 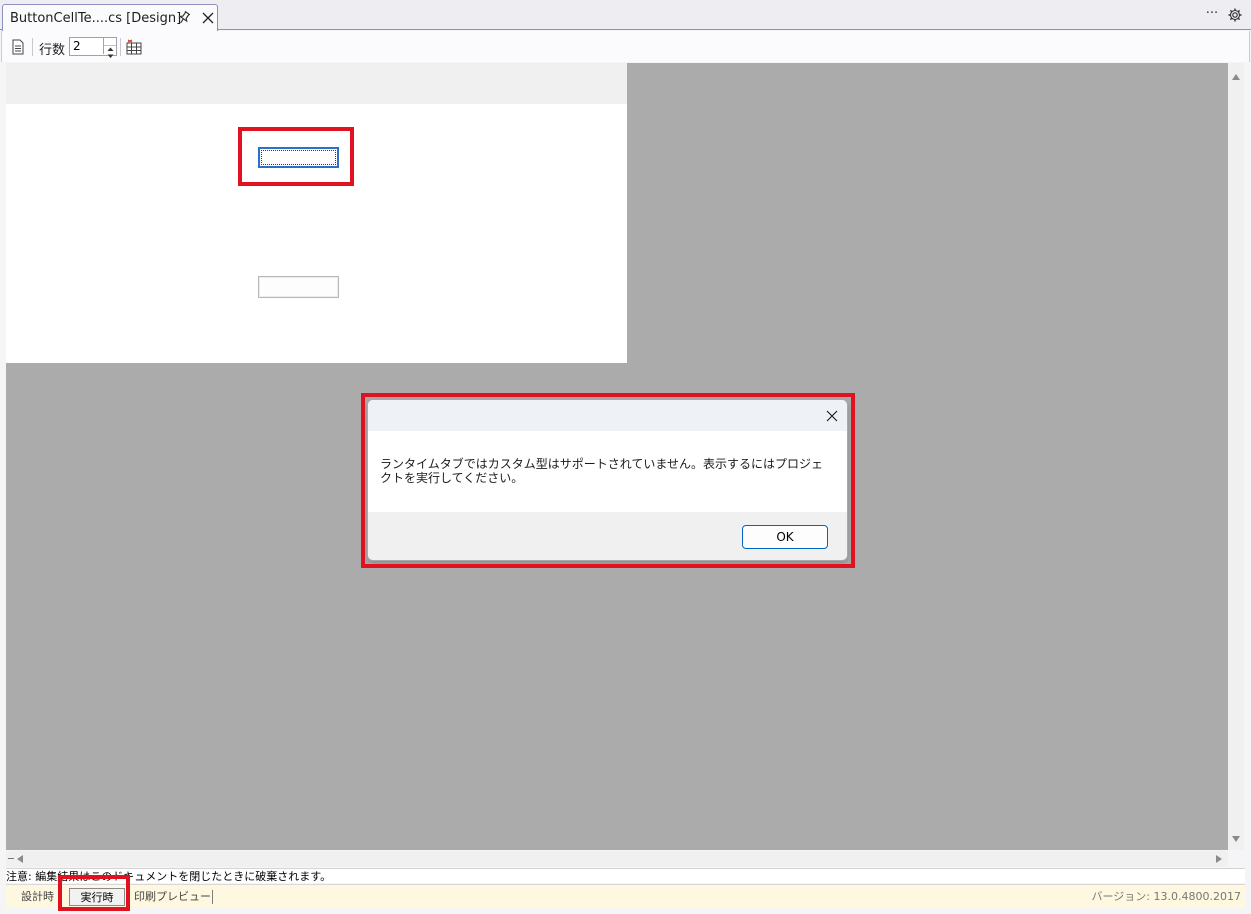 I want to click on tab-divider, so click(x=212, y=897).